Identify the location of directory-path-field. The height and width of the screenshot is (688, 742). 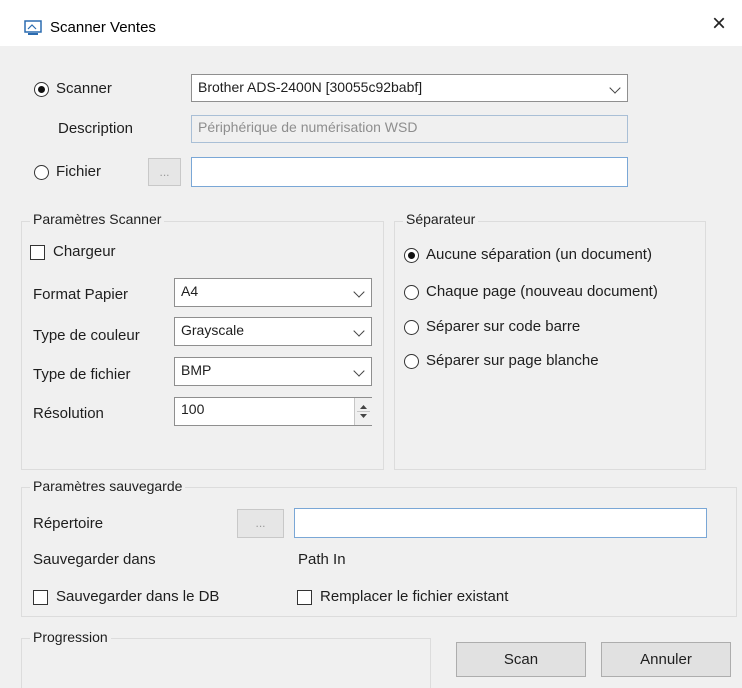
(500, 523).